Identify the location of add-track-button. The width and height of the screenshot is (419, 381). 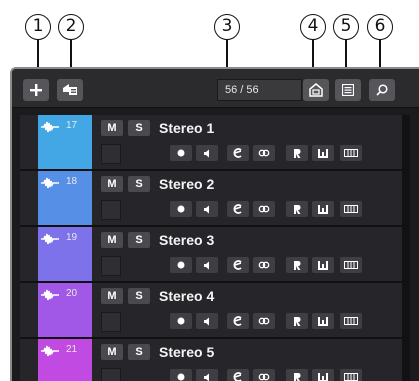
(36, 90).